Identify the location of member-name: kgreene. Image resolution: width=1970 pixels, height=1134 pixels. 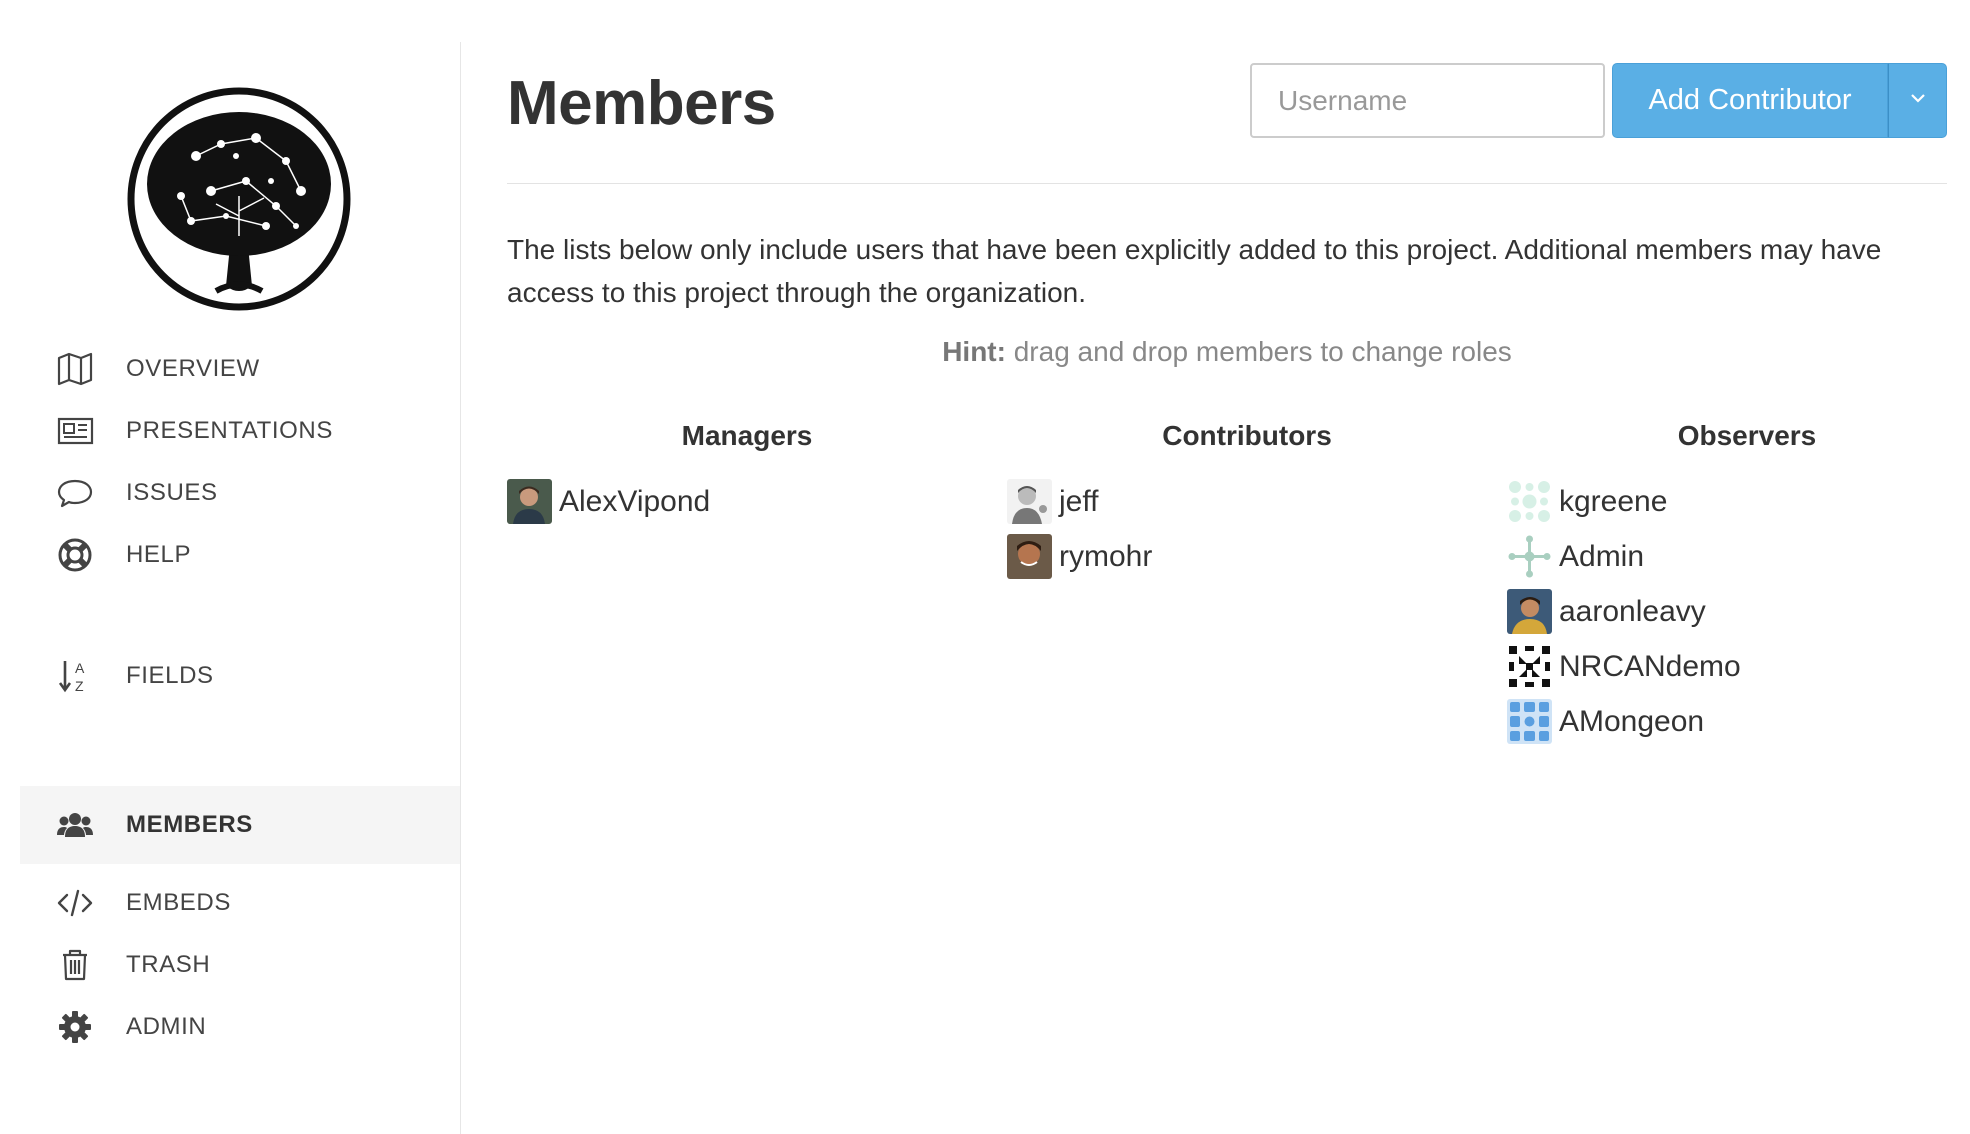
(1613, 501).